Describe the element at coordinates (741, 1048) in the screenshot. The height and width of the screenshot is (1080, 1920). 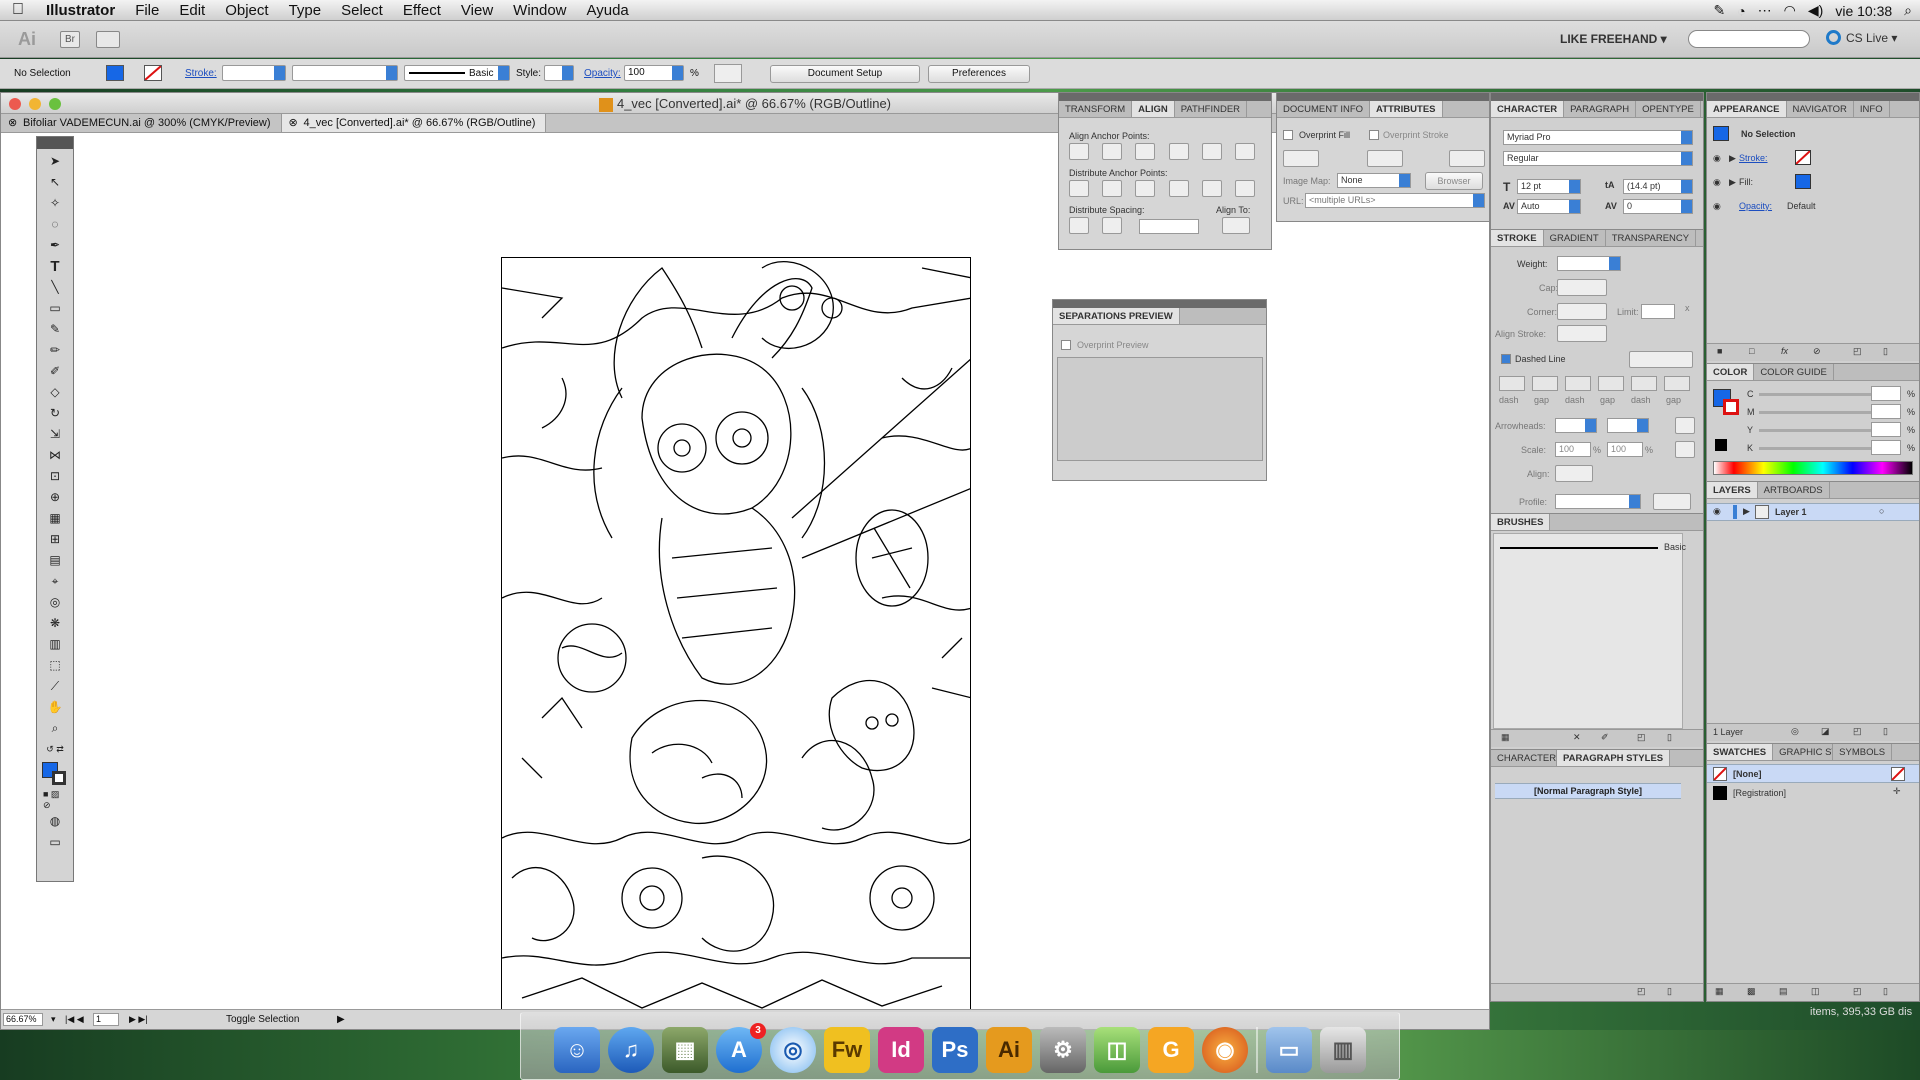
I see `app-store-icon: A3` at that location.